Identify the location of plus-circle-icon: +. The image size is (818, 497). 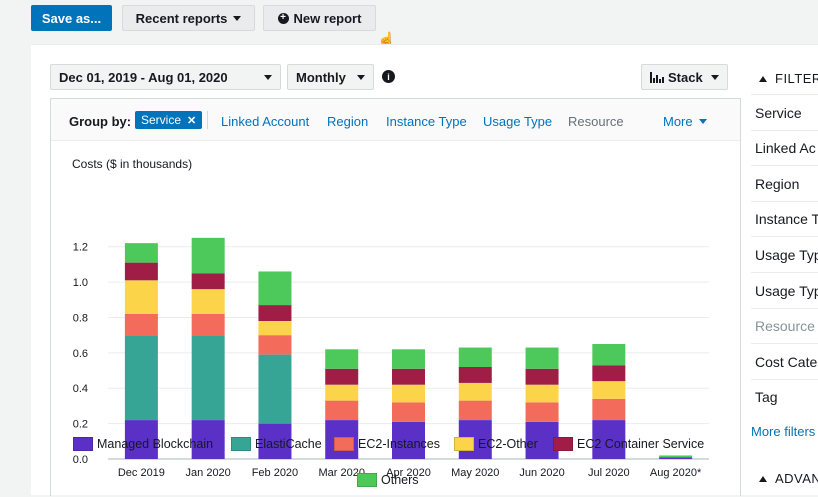
(283, 18).